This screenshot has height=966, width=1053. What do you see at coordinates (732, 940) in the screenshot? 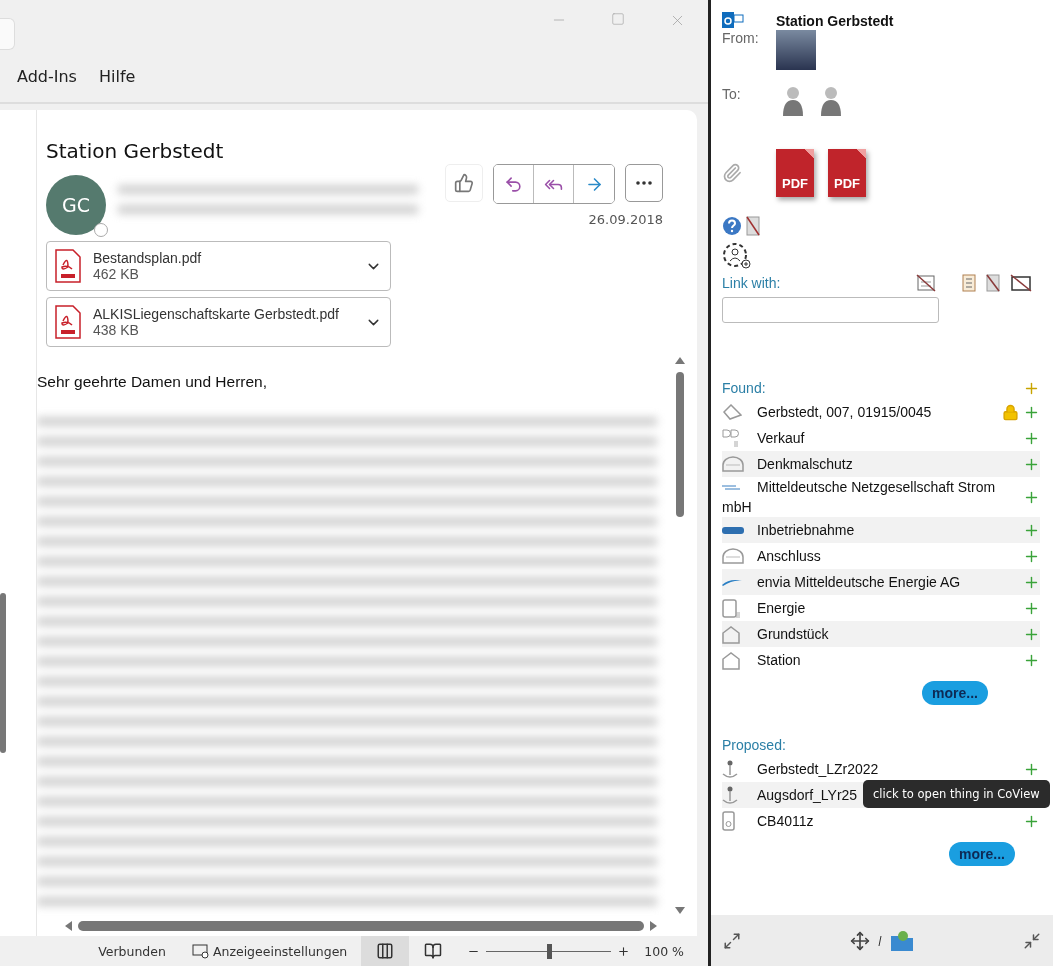
I see `expand-icon` at bounding box center [732, 940].